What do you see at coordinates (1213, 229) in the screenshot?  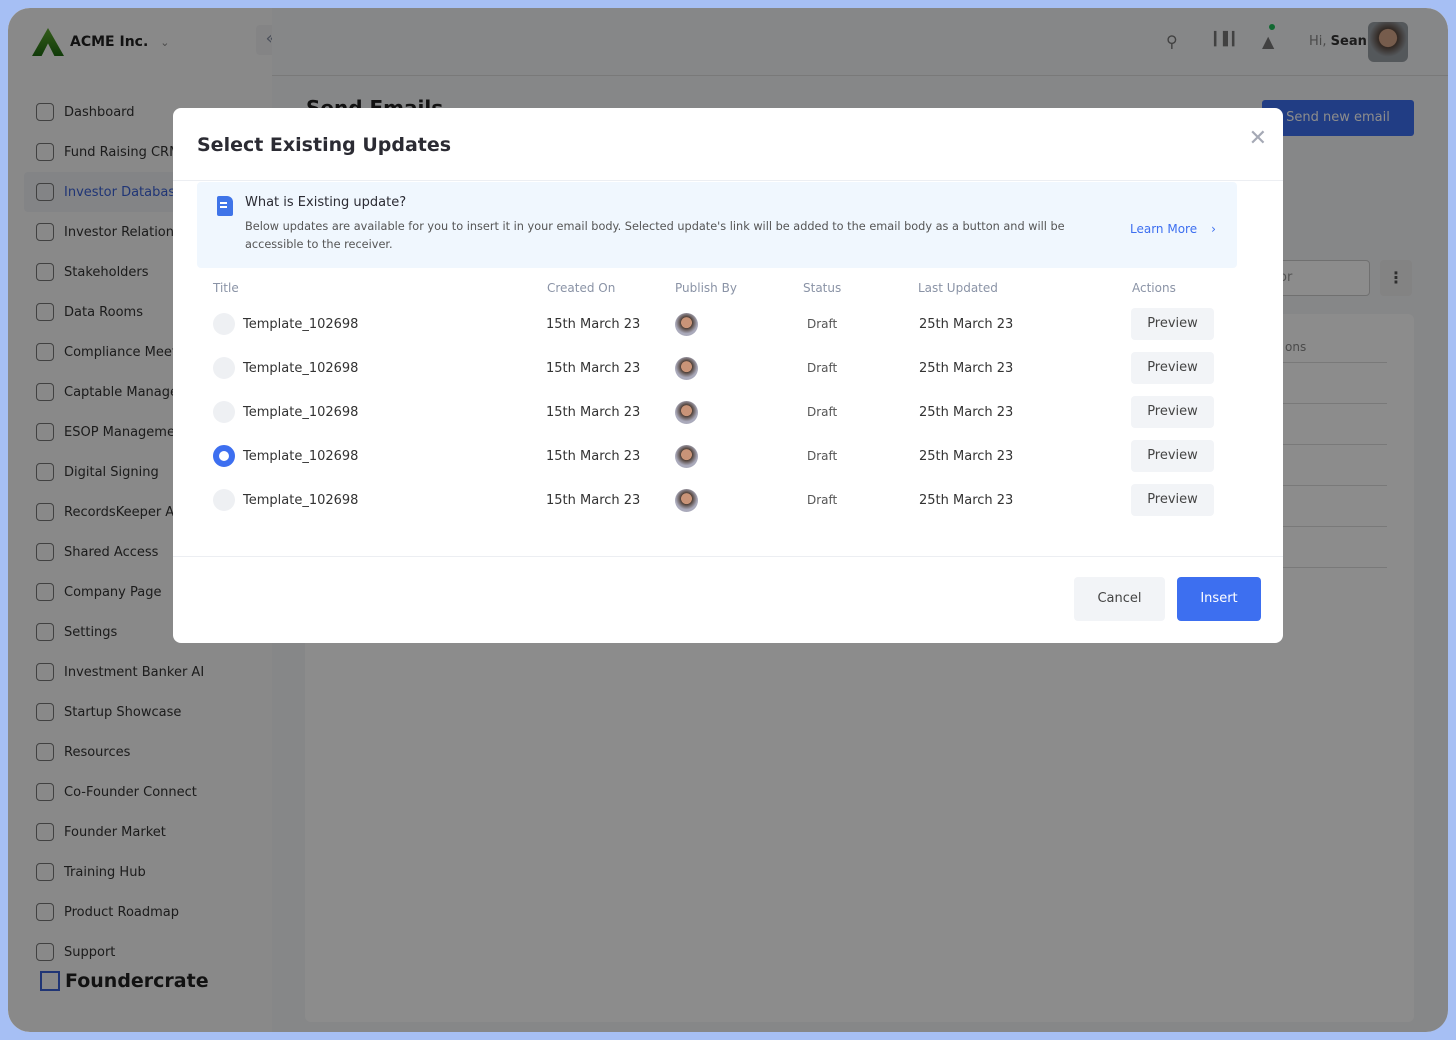 I see `chevron-right-icon: ›` at bounding box center [1213, 229].